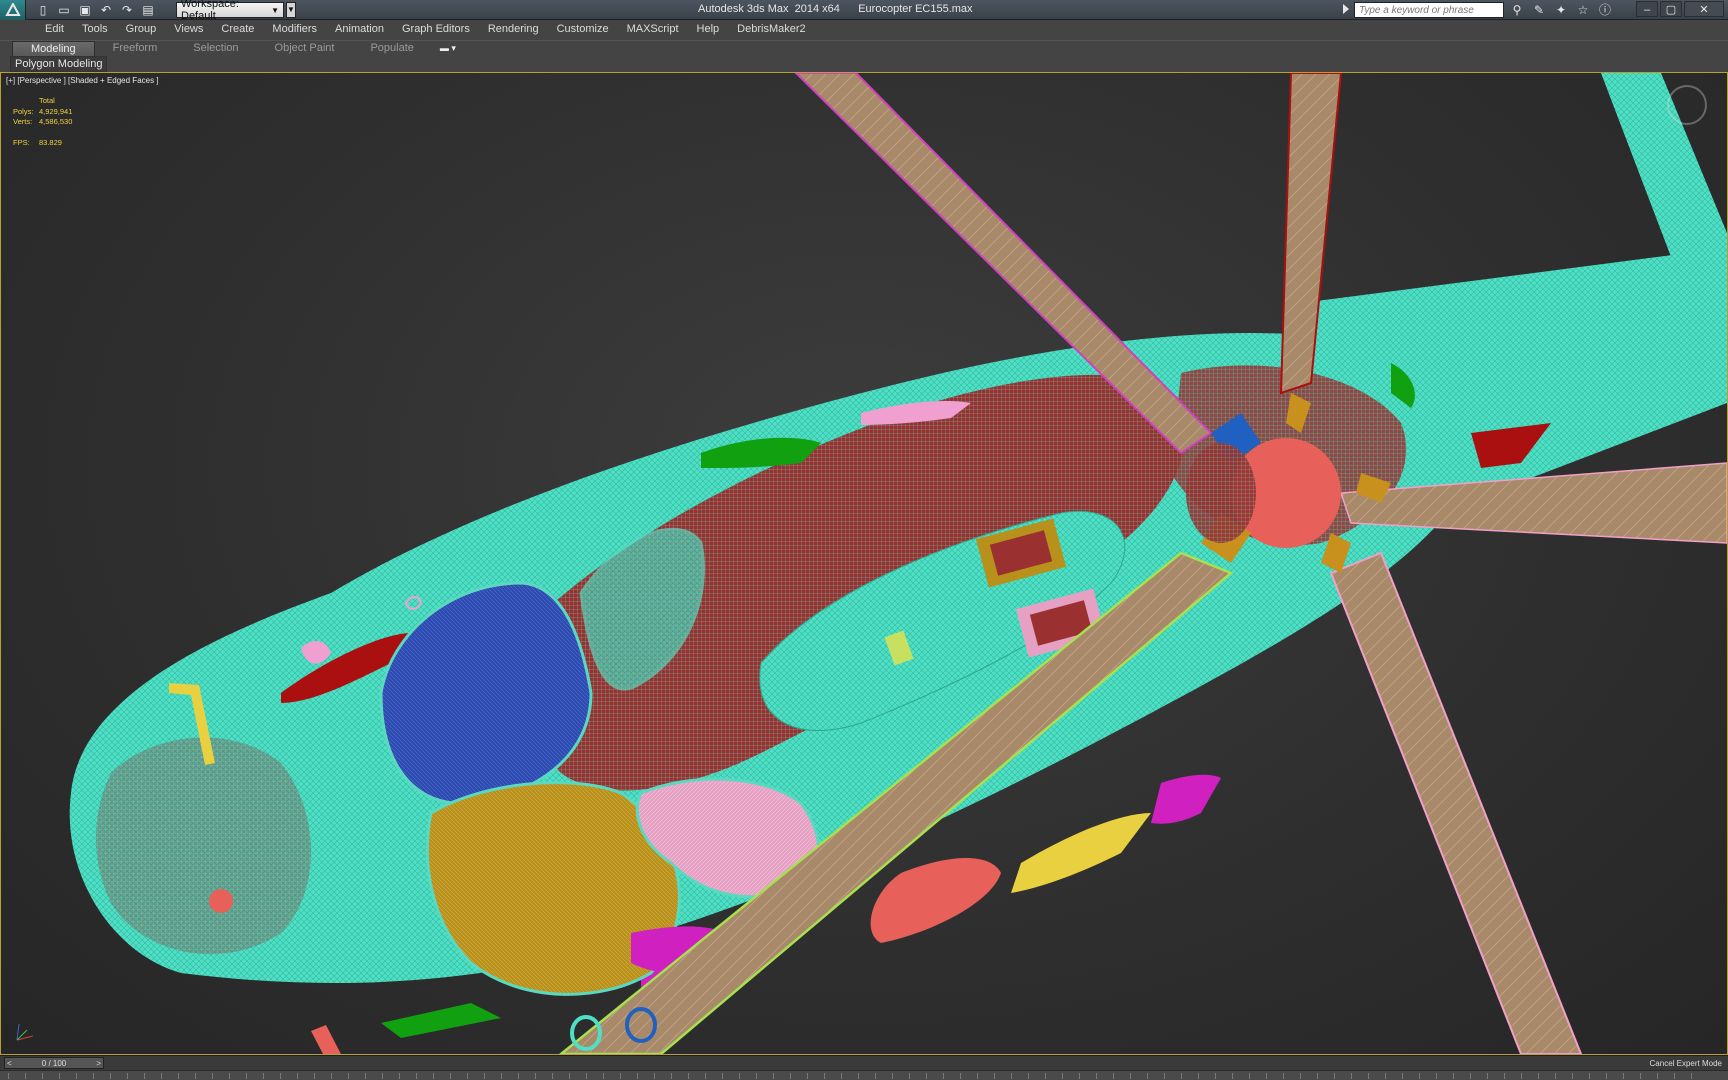  Describe the element at coordinates (42, 133) in the screenshot. I see `stats-spacer` at that location.